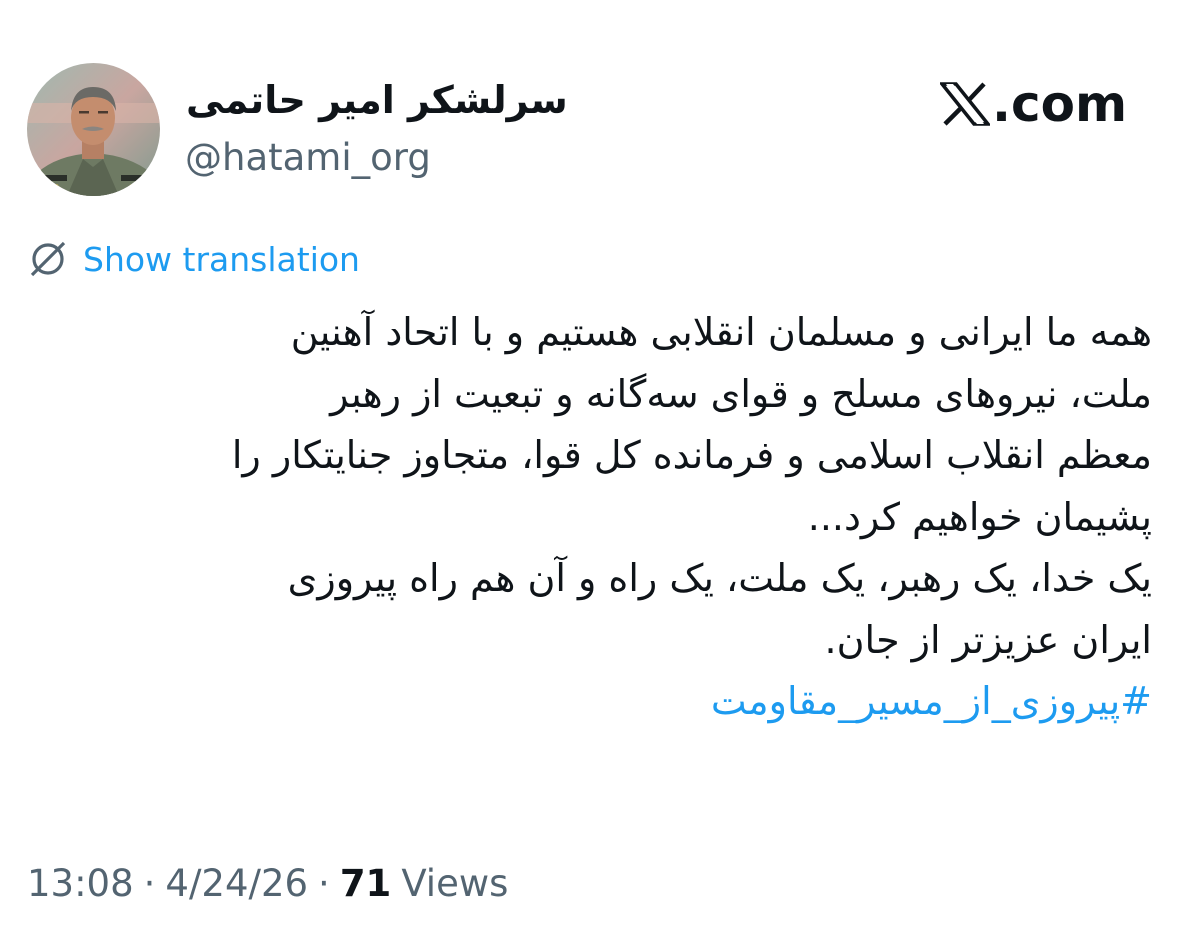 The width and height of the screenshot is (1179, 936). What do you see at coordinates (366, 883) in the screenshot?
I see `views-count: 71` at bounding box center [366, 883].